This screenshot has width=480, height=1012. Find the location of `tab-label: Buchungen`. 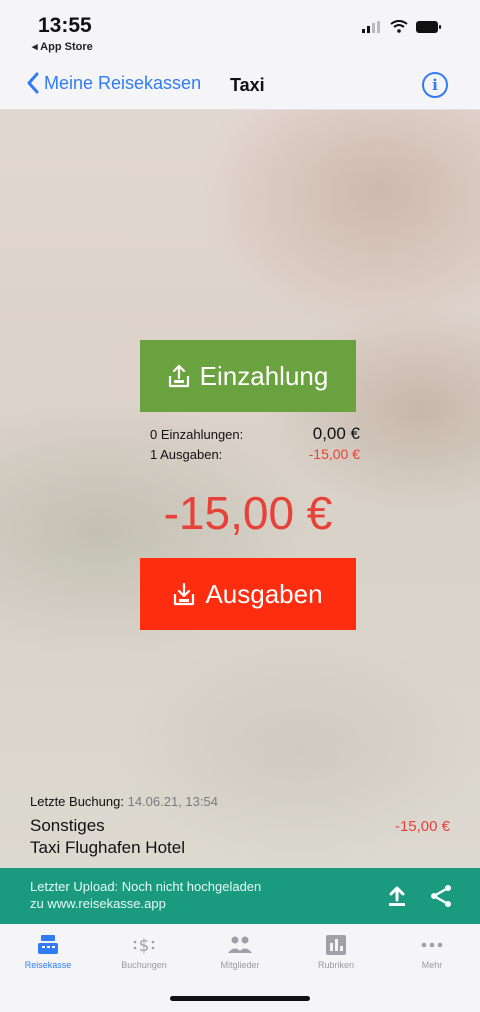

tab-label: Buchungen is located at coordinates (144, 965).